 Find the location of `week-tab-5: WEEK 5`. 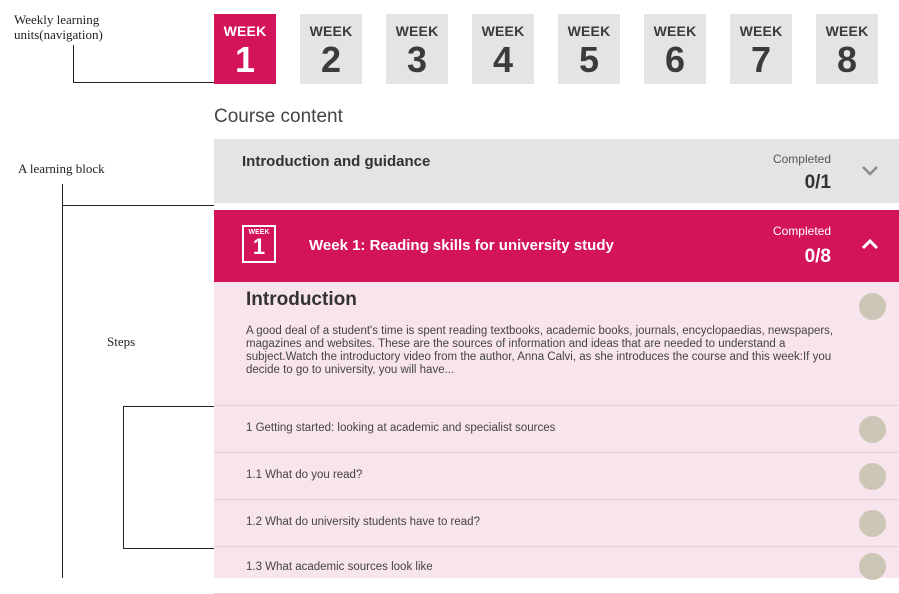

week-tab-5: WEEK 5 is located at coordinates (589, 49).